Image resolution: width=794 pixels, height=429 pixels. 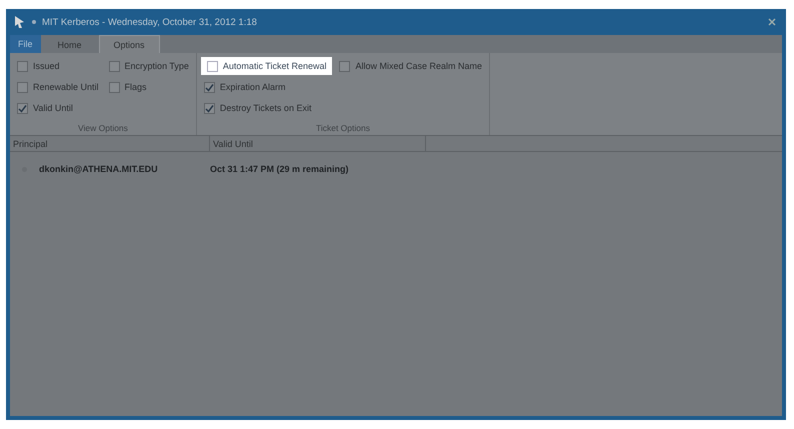 What do you see at coordinates (149, 66) in the screenshot?
I see `checkbox-option: Encryption Type` at bounding box center [149, 66].